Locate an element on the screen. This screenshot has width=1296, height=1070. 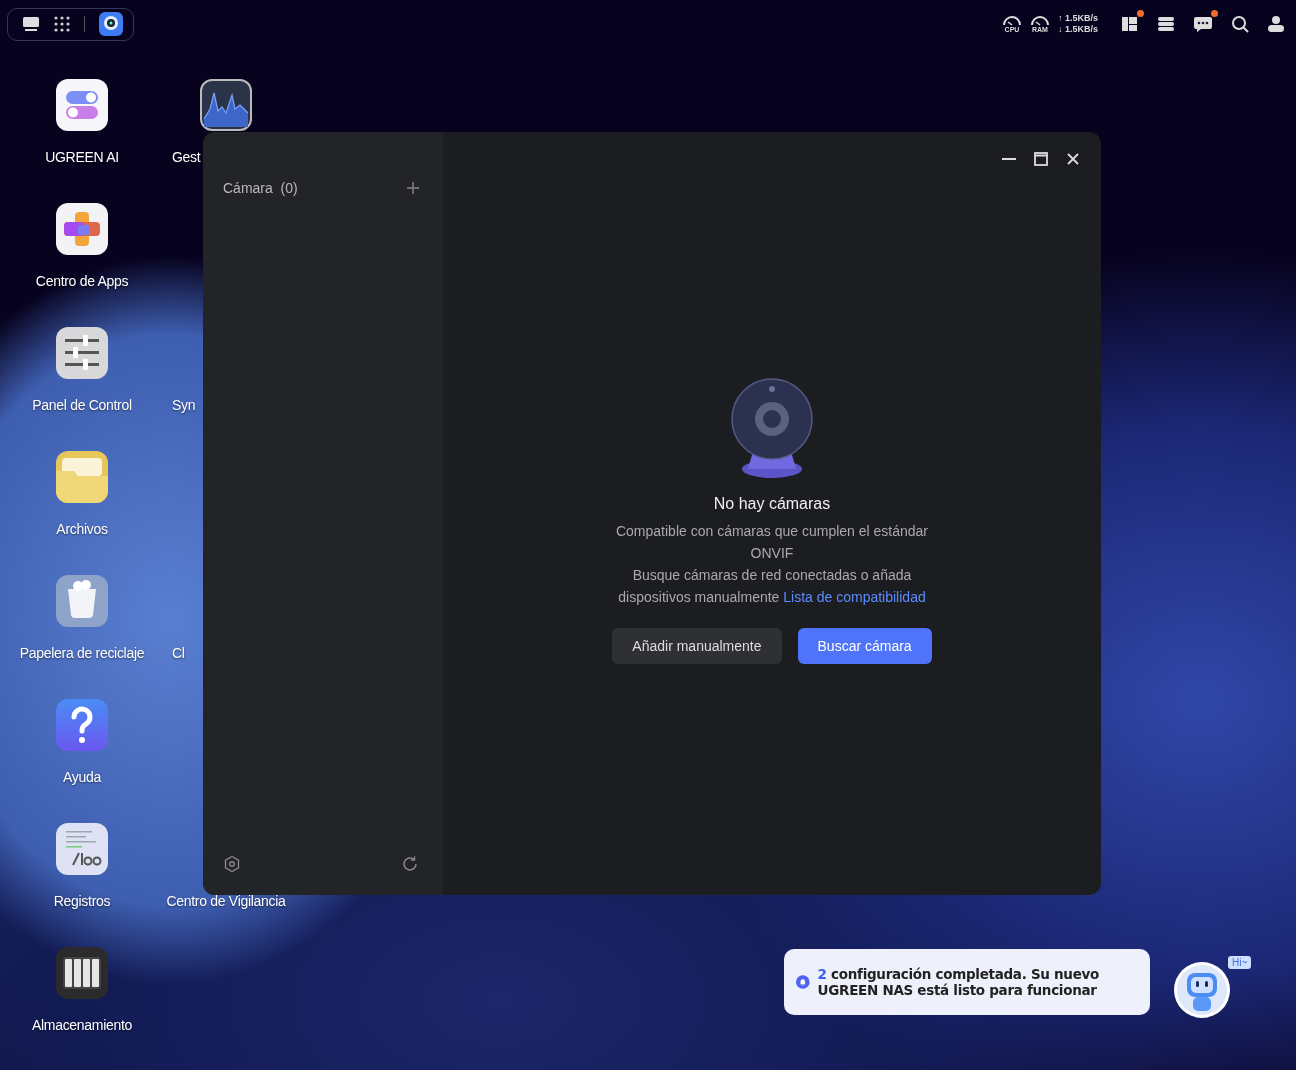
sliders-app-icon is located at coordinates (82, 353).